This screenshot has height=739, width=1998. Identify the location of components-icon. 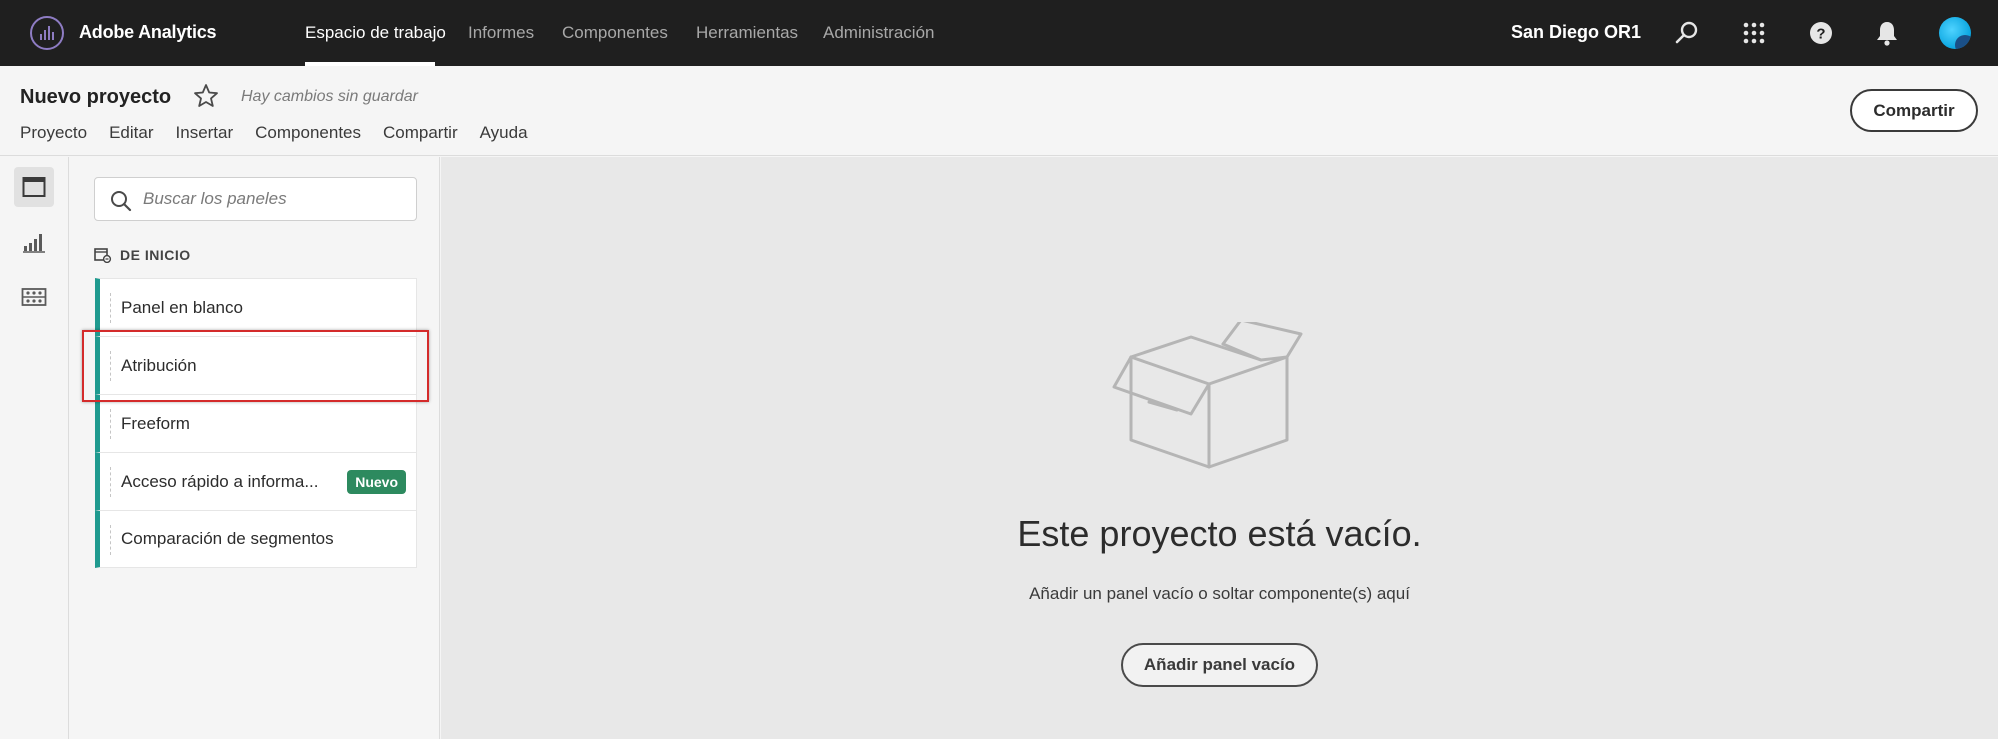
(34, 297).